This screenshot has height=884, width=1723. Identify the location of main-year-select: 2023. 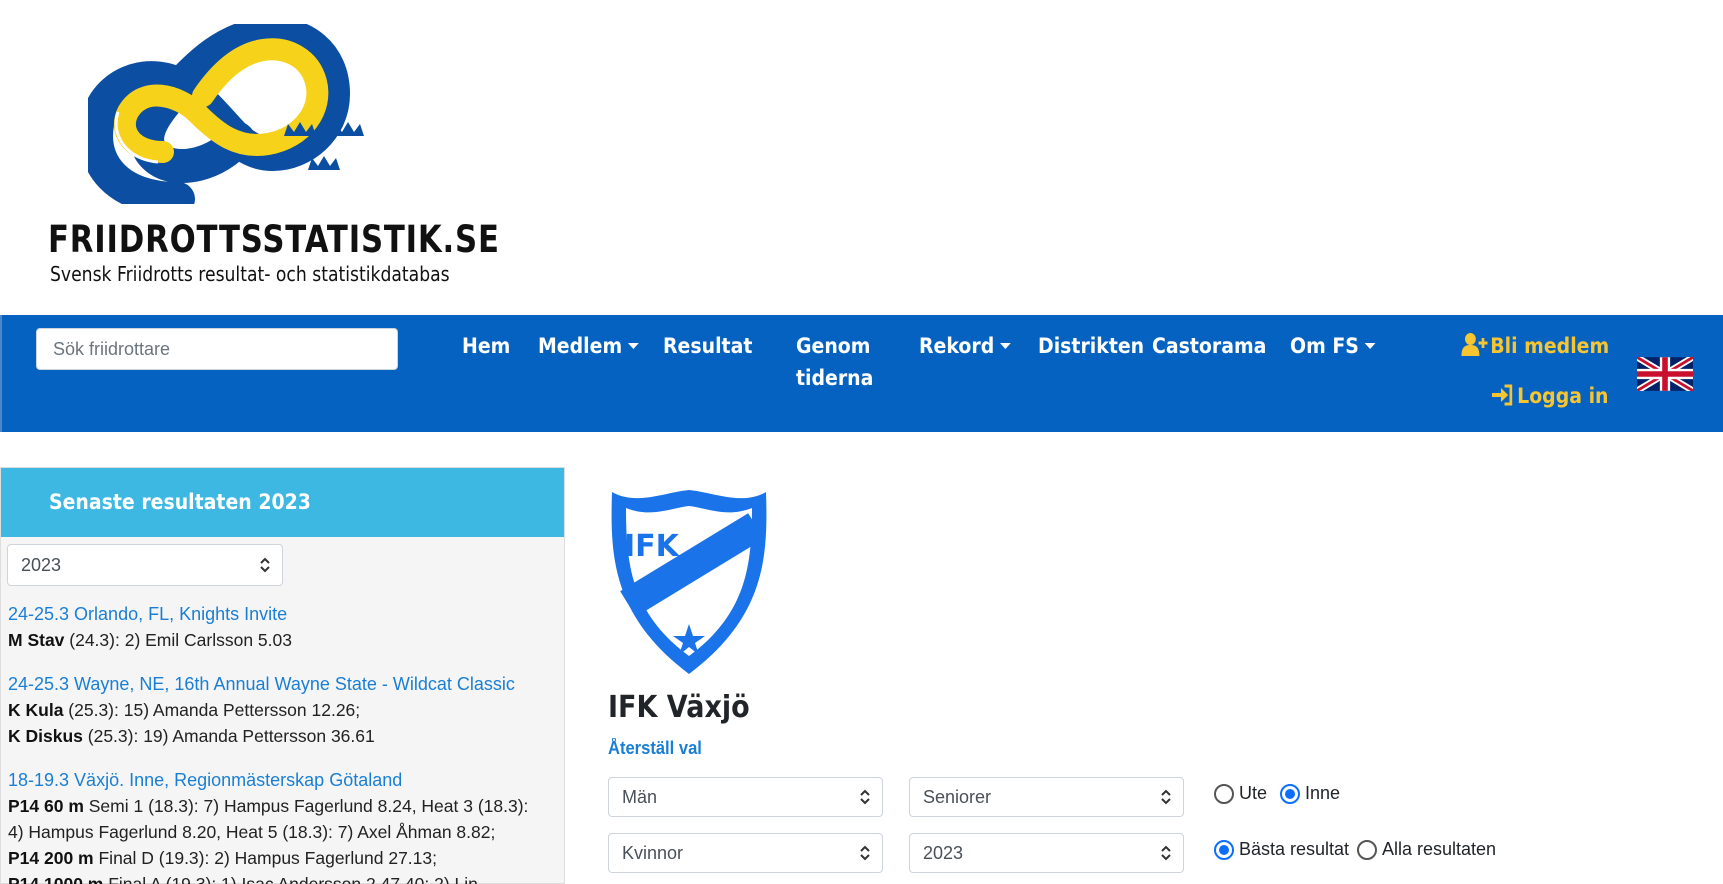
(1046, 853).